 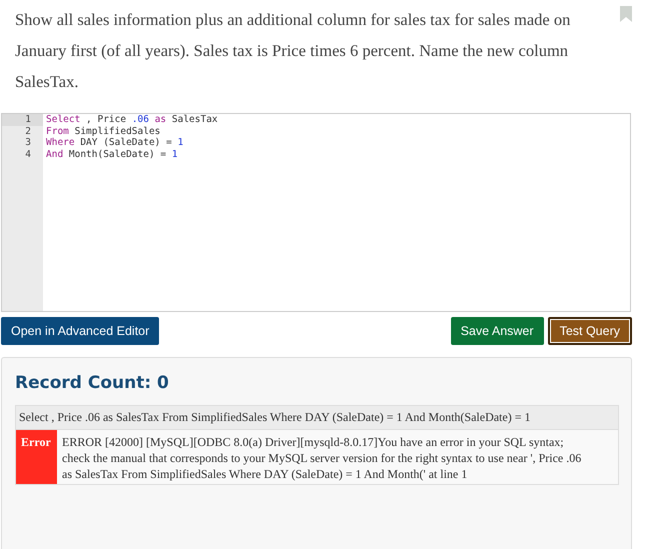 I want to click on advanced-editor-button: Open in Advanced Editor, so click(x=80, y=331).